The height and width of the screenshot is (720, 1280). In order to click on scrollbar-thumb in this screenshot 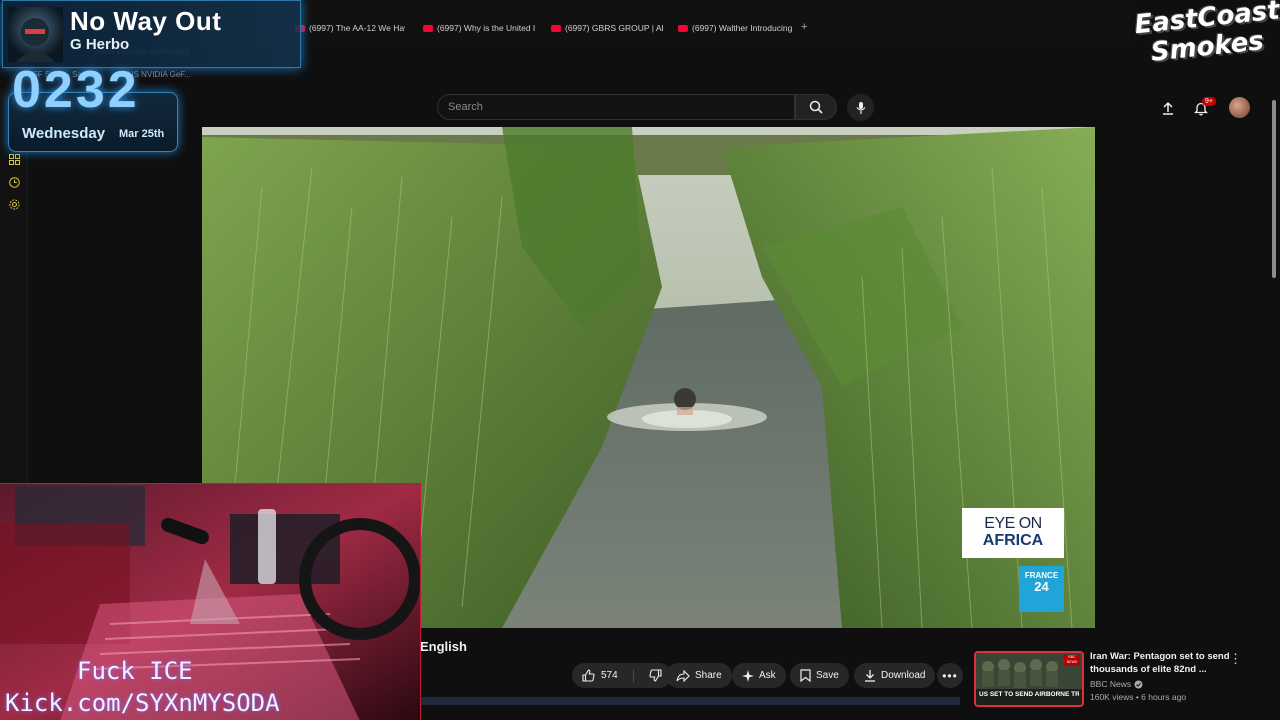, I will do `click(1274, 189)`.